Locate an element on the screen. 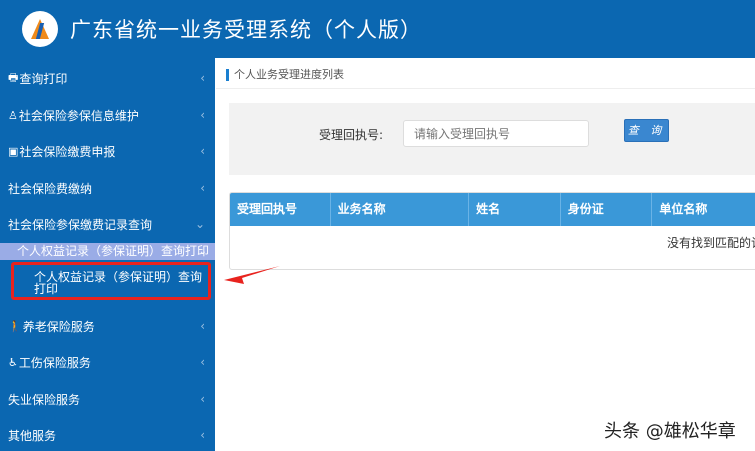 Image resolution: width=755 pixels, height=451 pixels. sidebar-item-contribution-report: ▣ 社会保险缴费申报 ‹ is located at coordinates (107, 151).